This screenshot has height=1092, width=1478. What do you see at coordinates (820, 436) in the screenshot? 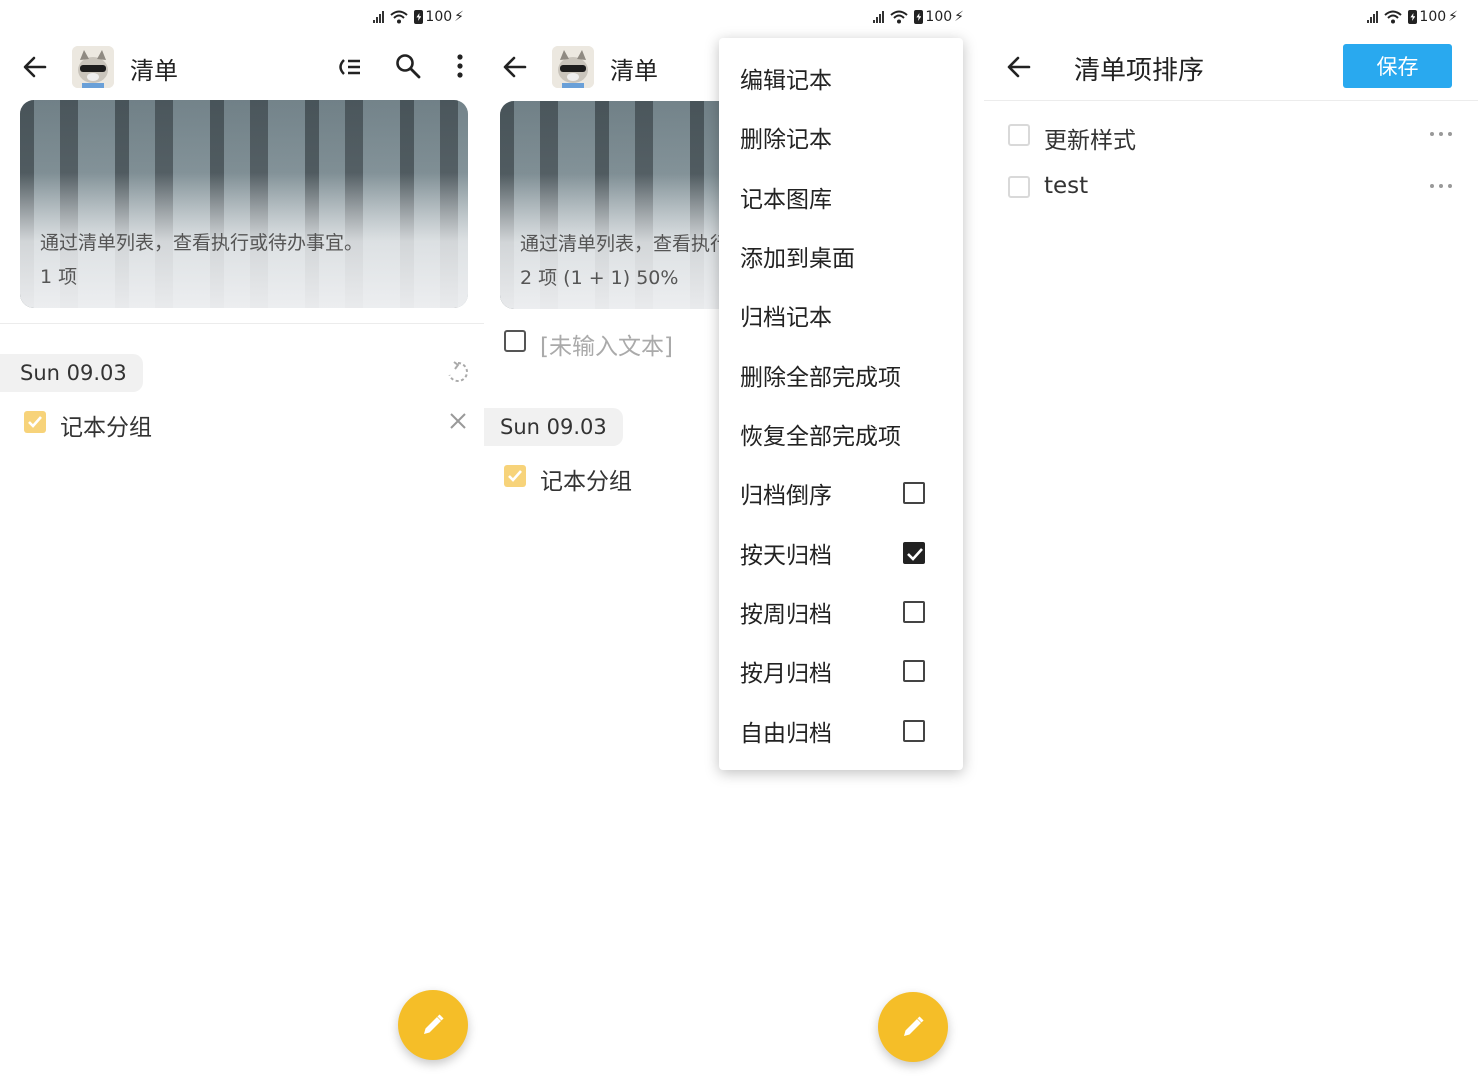
I see `menu-item-label: 恢复全部完成项` at bounding box center [820, 436].